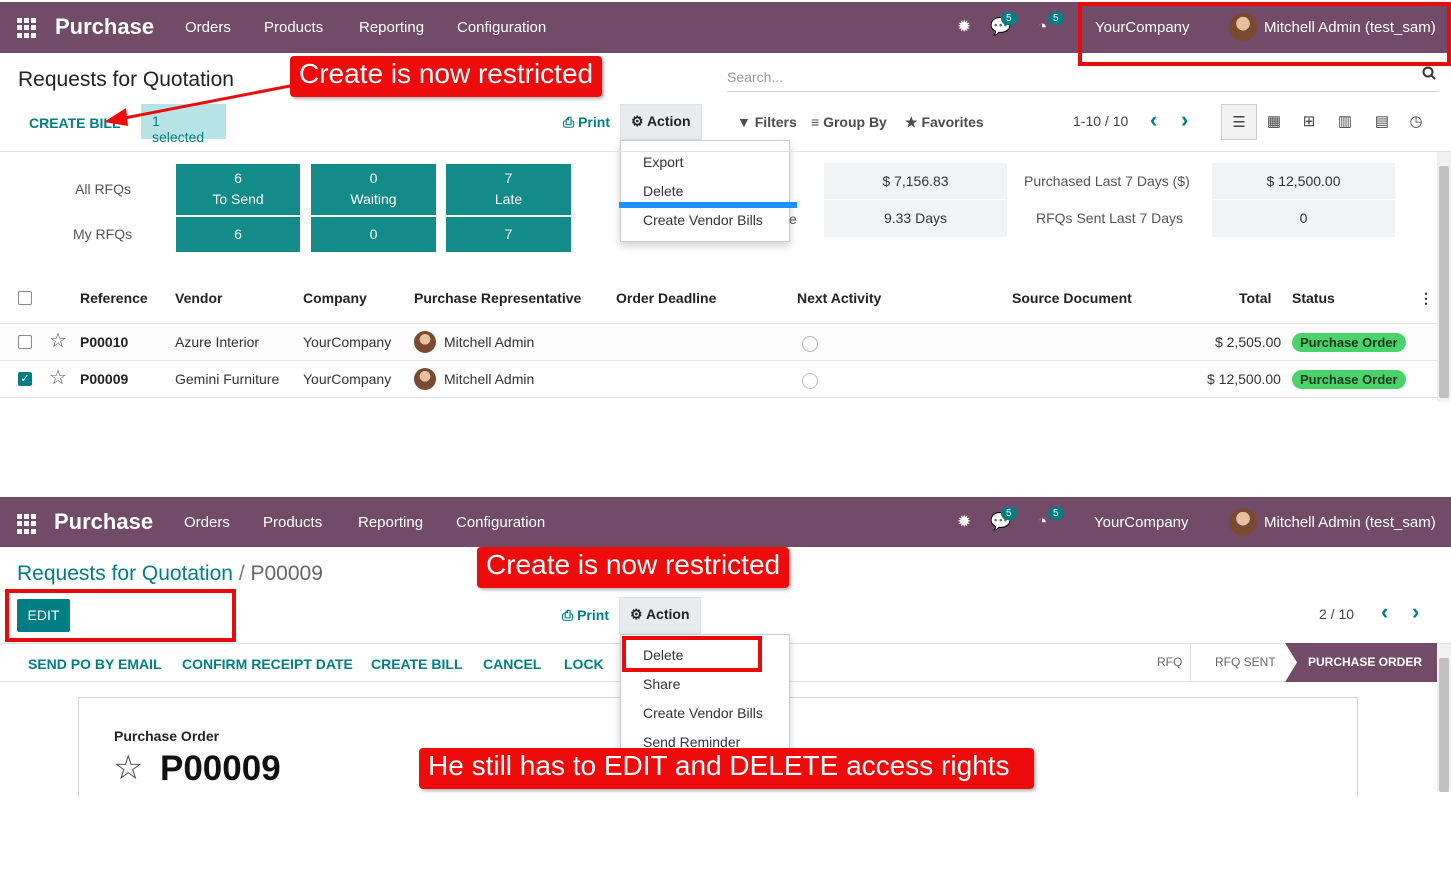 This screenshot has width=1451, height=869. I want to click on confirm-receipt-date-button: CONFIRM RECEIPT DATE, so click(267, 664).